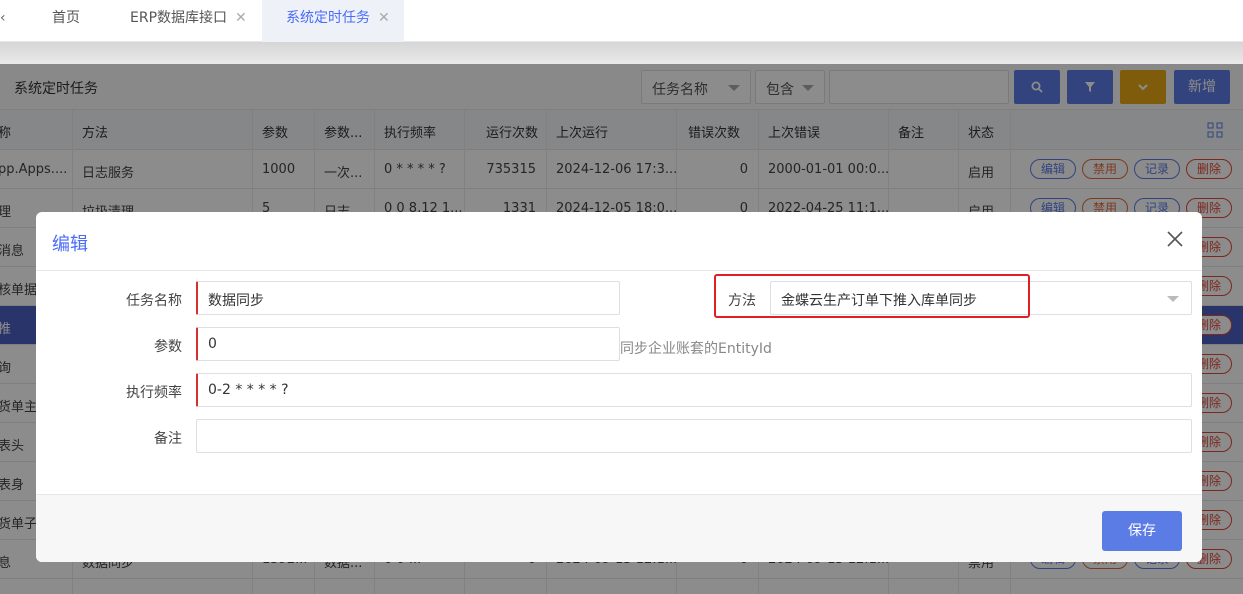 The height and width of the screenshot is (594, 1243). Describe the element at coordinates (621, 21) in the screenshot. I see `tab-bar: ‹ 首页 ERP数据库接口 ✕ 系统定时任务 ✕` at that location.